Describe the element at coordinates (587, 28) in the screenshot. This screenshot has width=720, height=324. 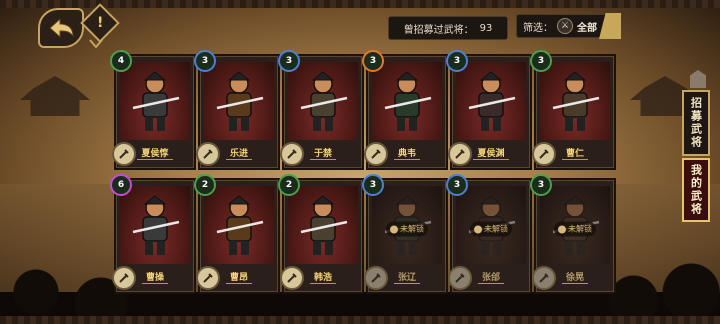
I see `filter-value: 全部` at that location.